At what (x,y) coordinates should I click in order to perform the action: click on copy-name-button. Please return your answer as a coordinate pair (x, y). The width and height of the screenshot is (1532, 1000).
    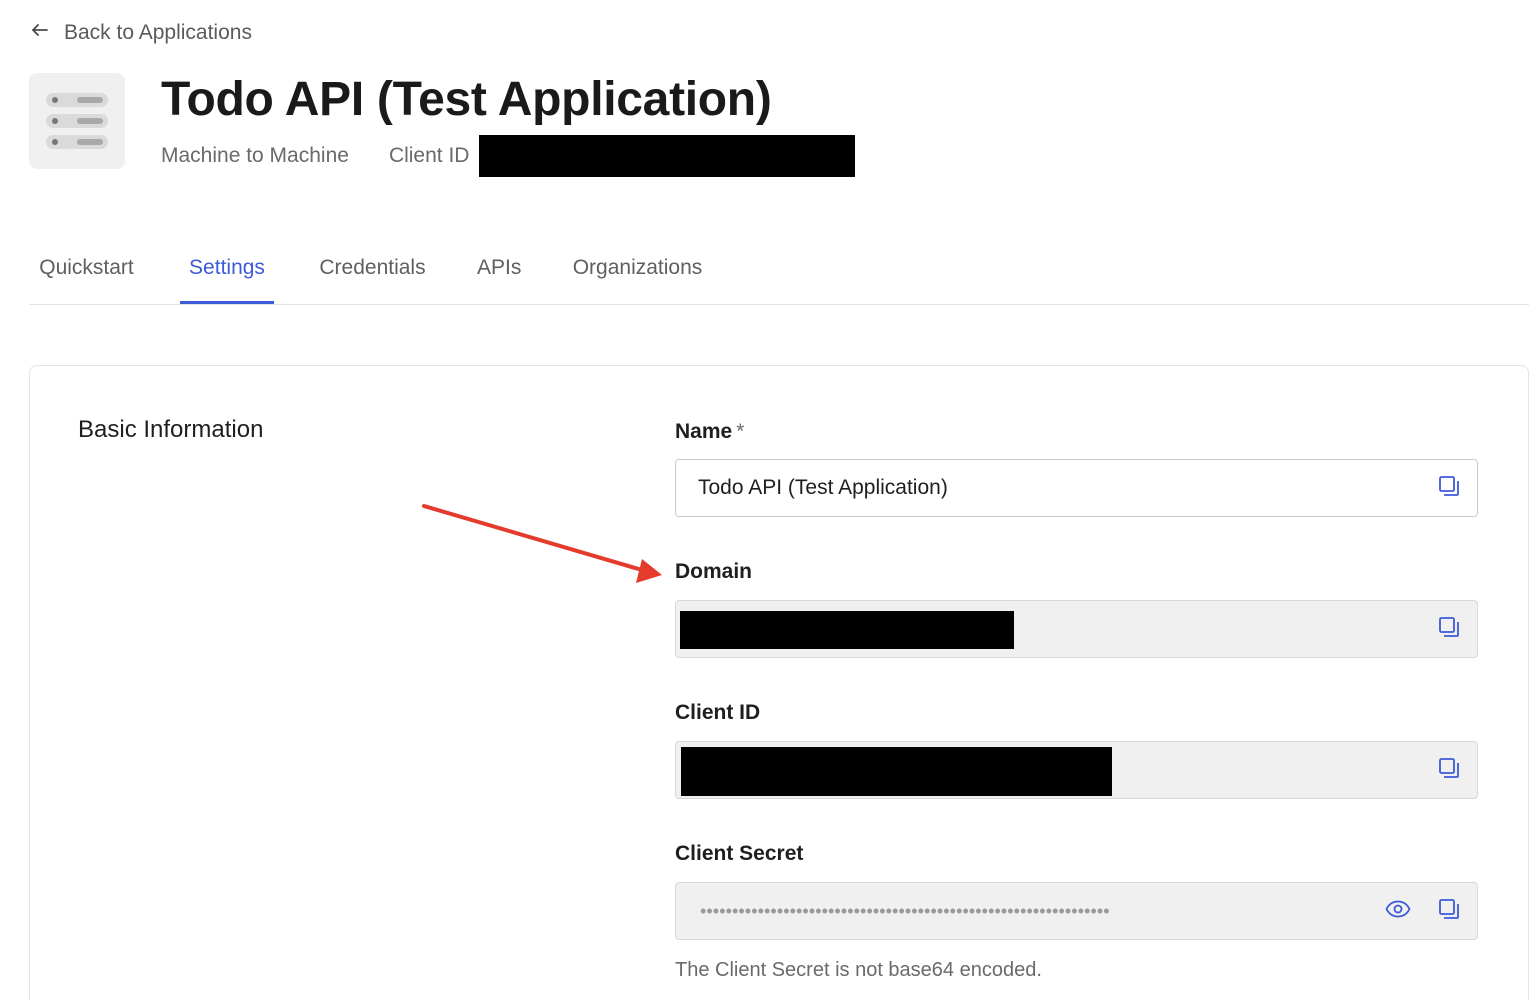
    Looking at the image, I should click on (1449, 488).